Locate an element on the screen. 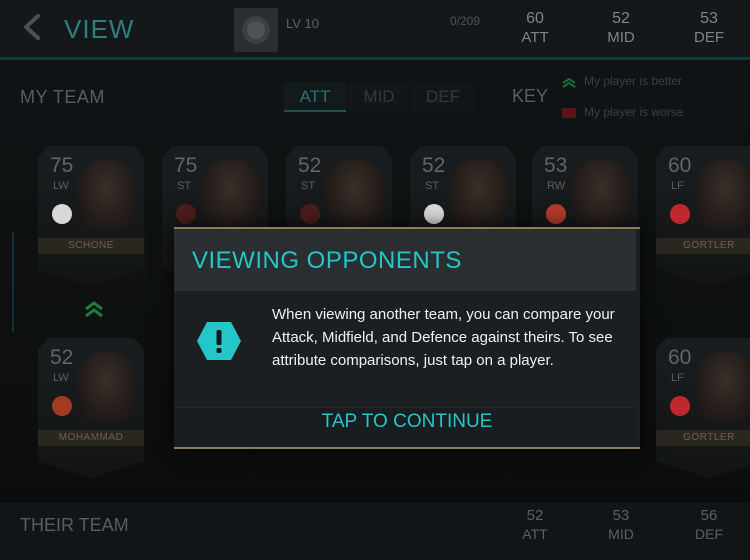  dialog-header: VIEWING OPPONENTS is located at coordinates (405, 260).